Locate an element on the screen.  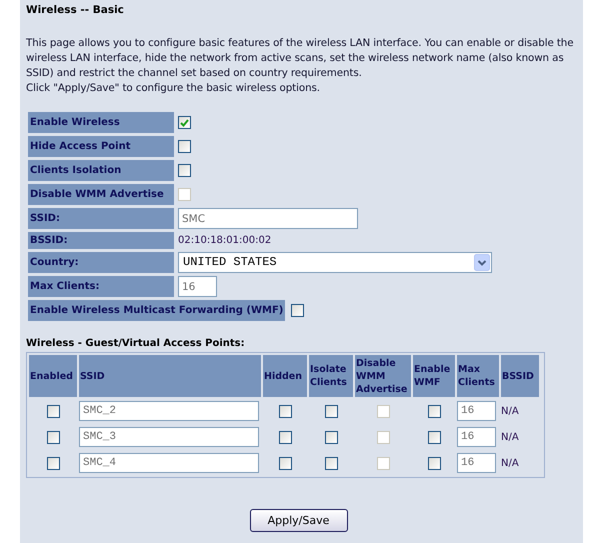
page-title: Wireless -- Basic is located at coordinates (75, 10).